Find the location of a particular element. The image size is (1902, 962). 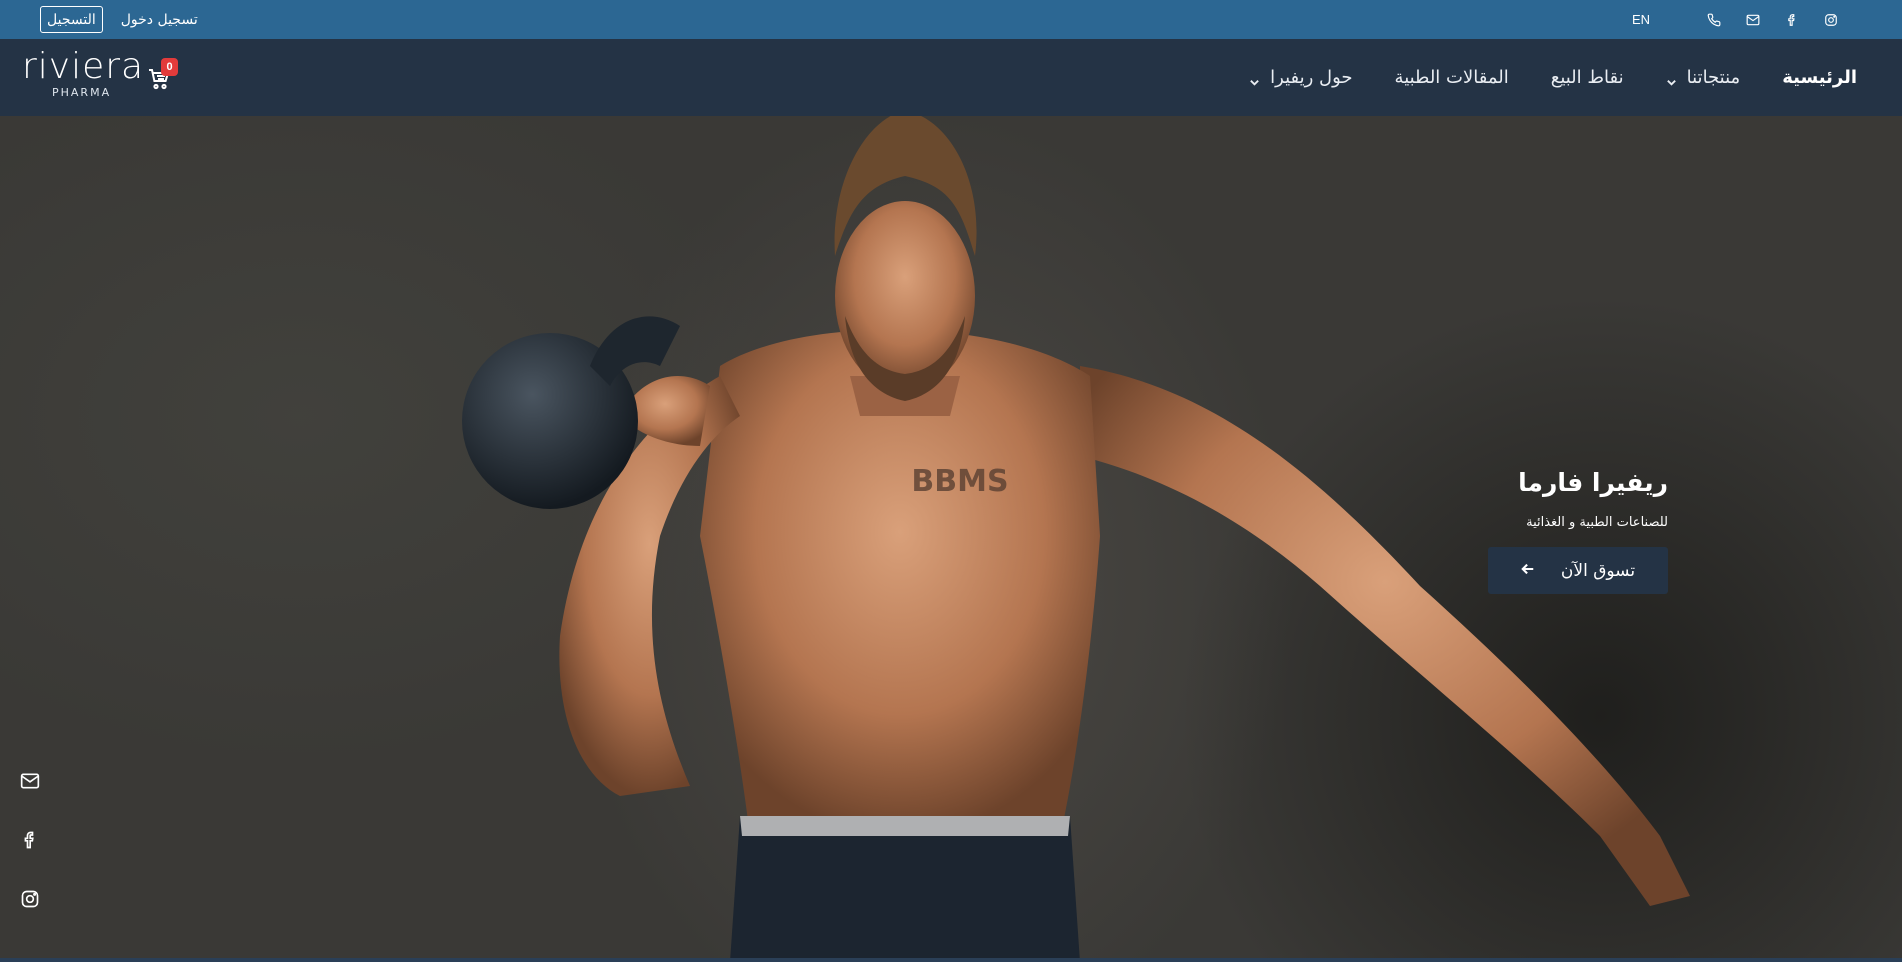

shop-now-button: تسوق الآن is located at coordinates (1578, 570).